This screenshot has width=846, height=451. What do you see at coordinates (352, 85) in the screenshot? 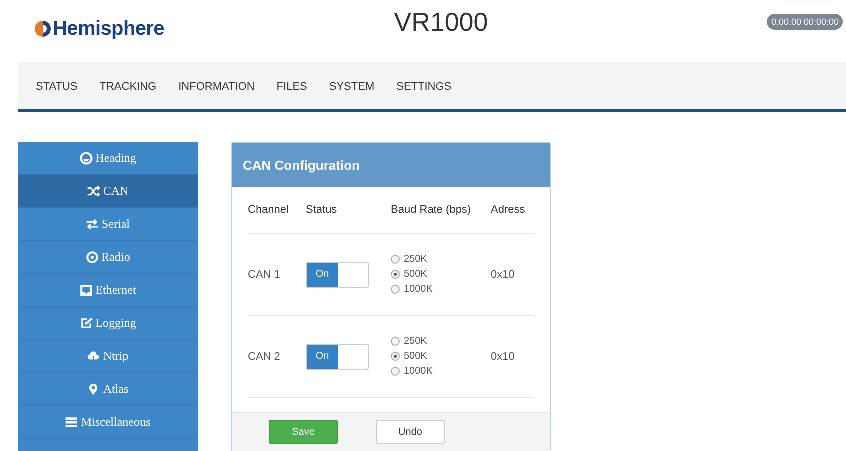
I see `nav-link: SYSTEM` at bounding box center [352, 85].